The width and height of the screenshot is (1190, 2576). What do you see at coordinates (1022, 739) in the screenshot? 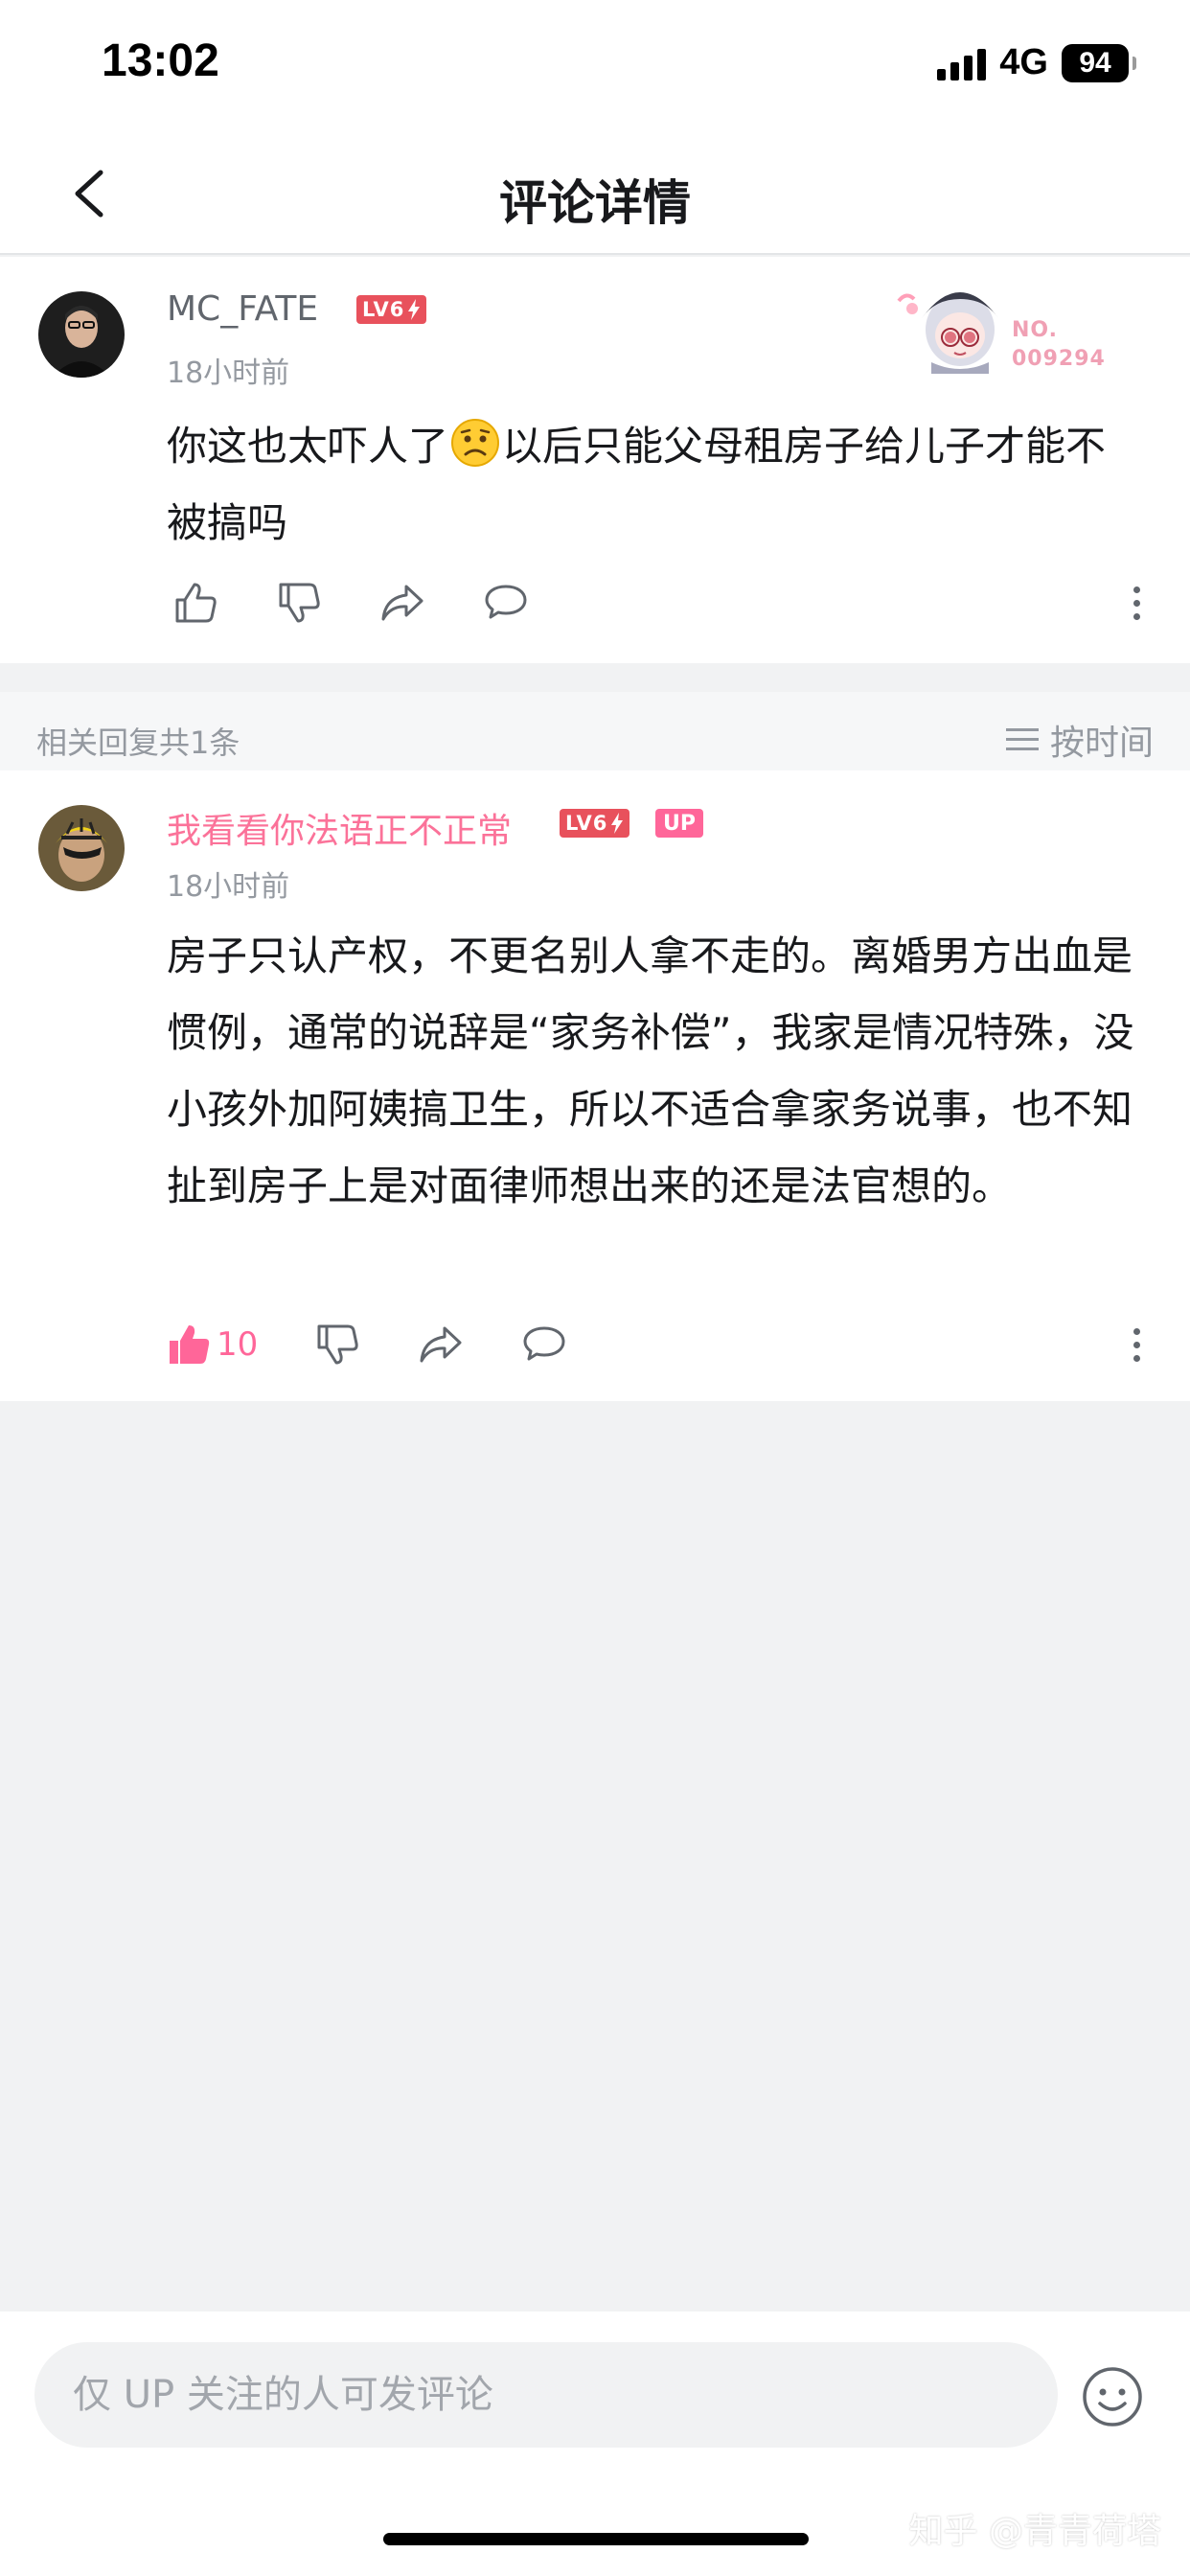
I see `list-icon` at bounding box center [1022, 739].